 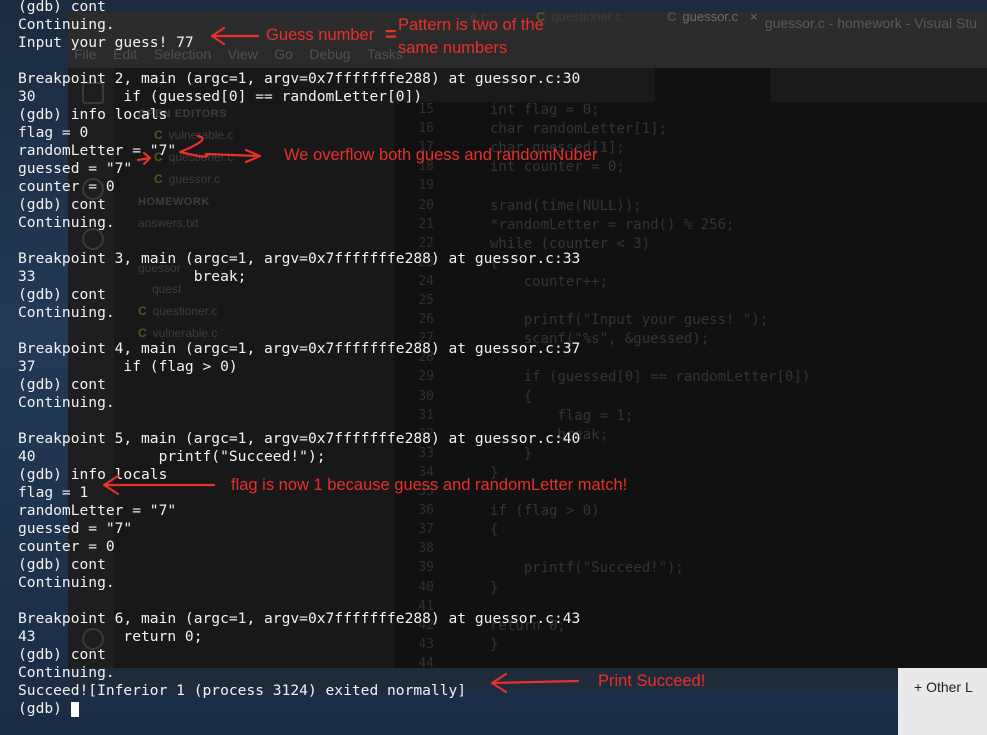 What do you see at coordinates (144, 158) in the screenshot?
I see `arrow-guessed` at bounding box center [144, 158].